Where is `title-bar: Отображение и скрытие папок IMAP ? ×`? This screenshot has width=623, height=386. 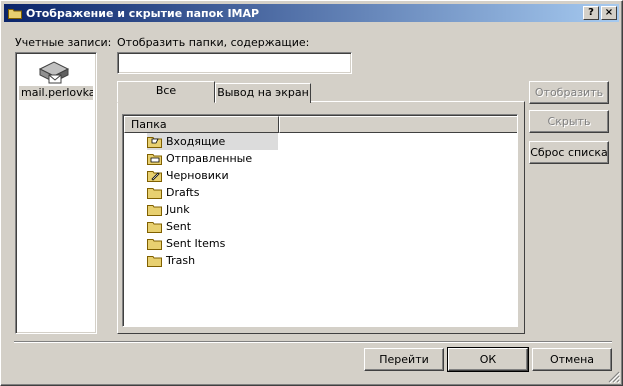
title-bar: Отображение и скрытие папок IMAP ? × is located at coordinates (311, 13).